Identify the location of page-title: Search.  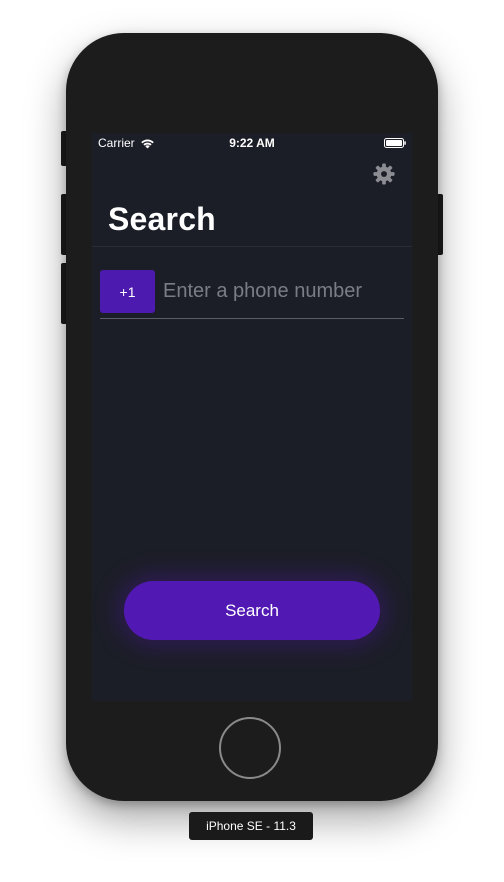
(162, 219).